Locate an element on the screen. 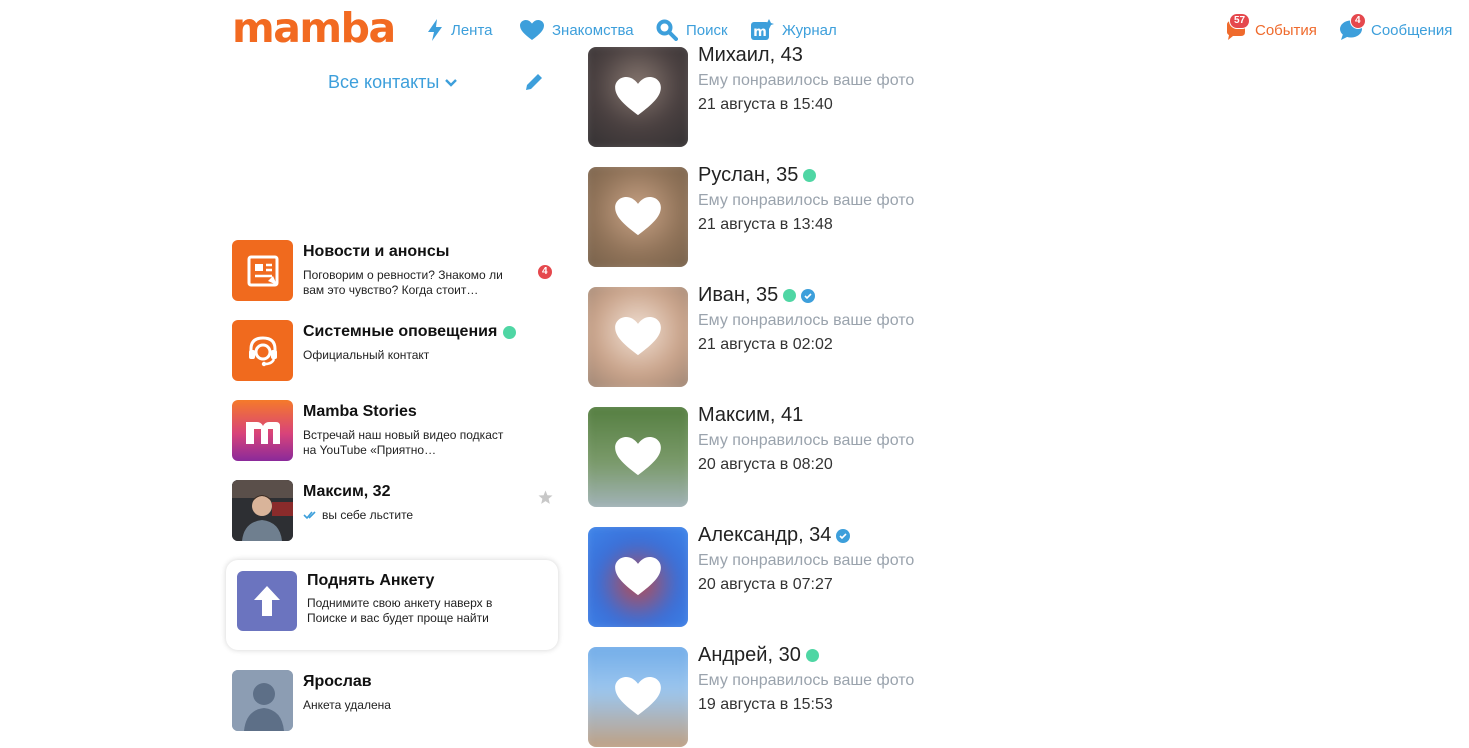  chat-name-text: Новости и анонсы is located at coordinates (376, 251).